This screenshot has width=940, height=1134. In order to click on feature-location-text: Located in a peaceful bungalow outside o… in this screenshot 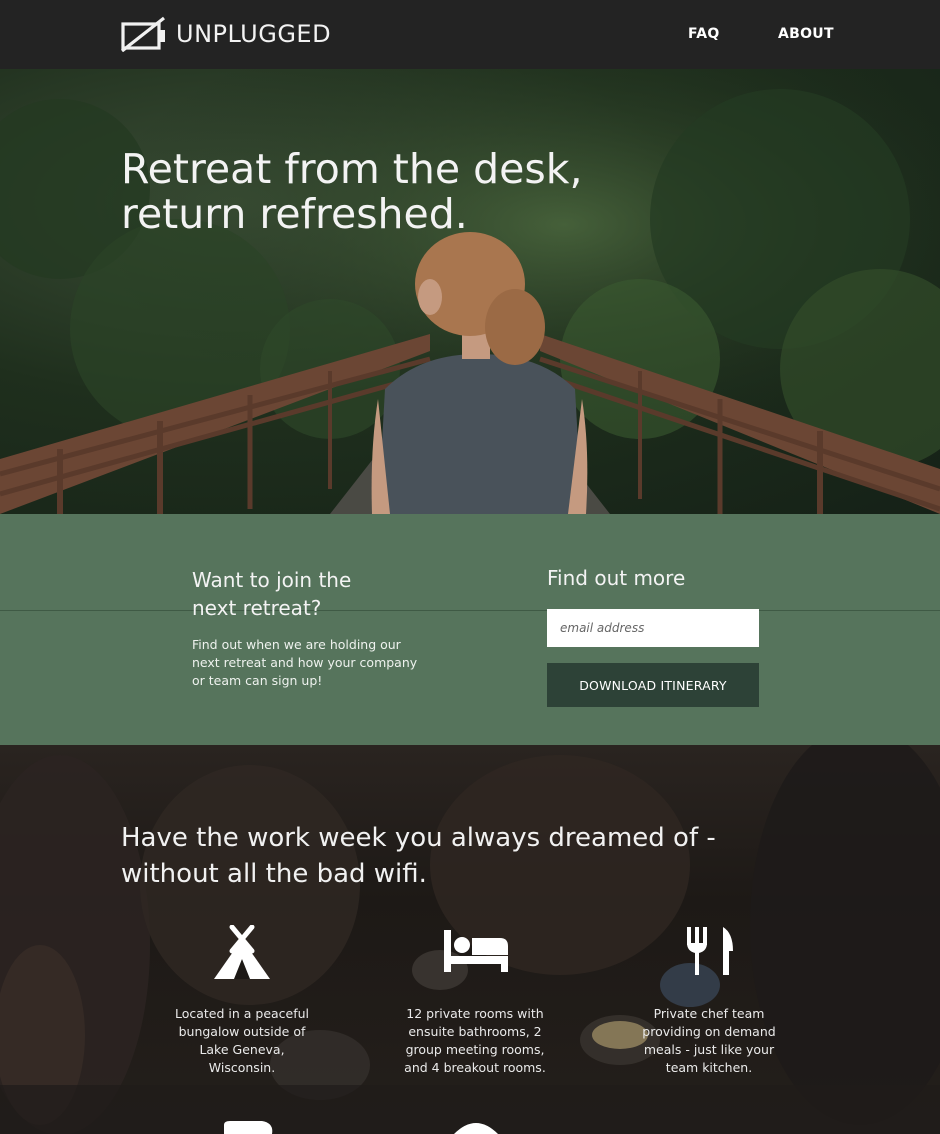, I will do `click(242, 1040)`.